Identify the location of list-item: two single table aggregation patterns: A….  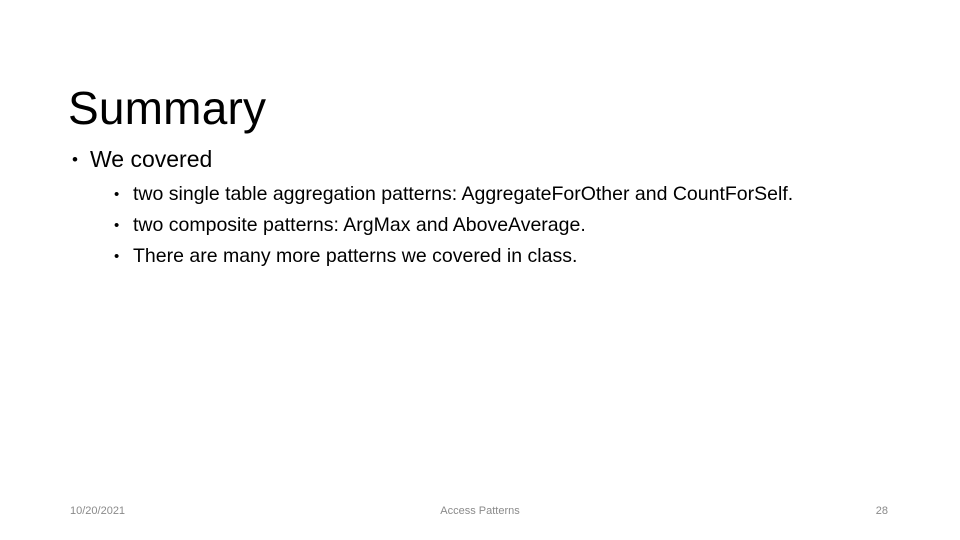
(514, 194).